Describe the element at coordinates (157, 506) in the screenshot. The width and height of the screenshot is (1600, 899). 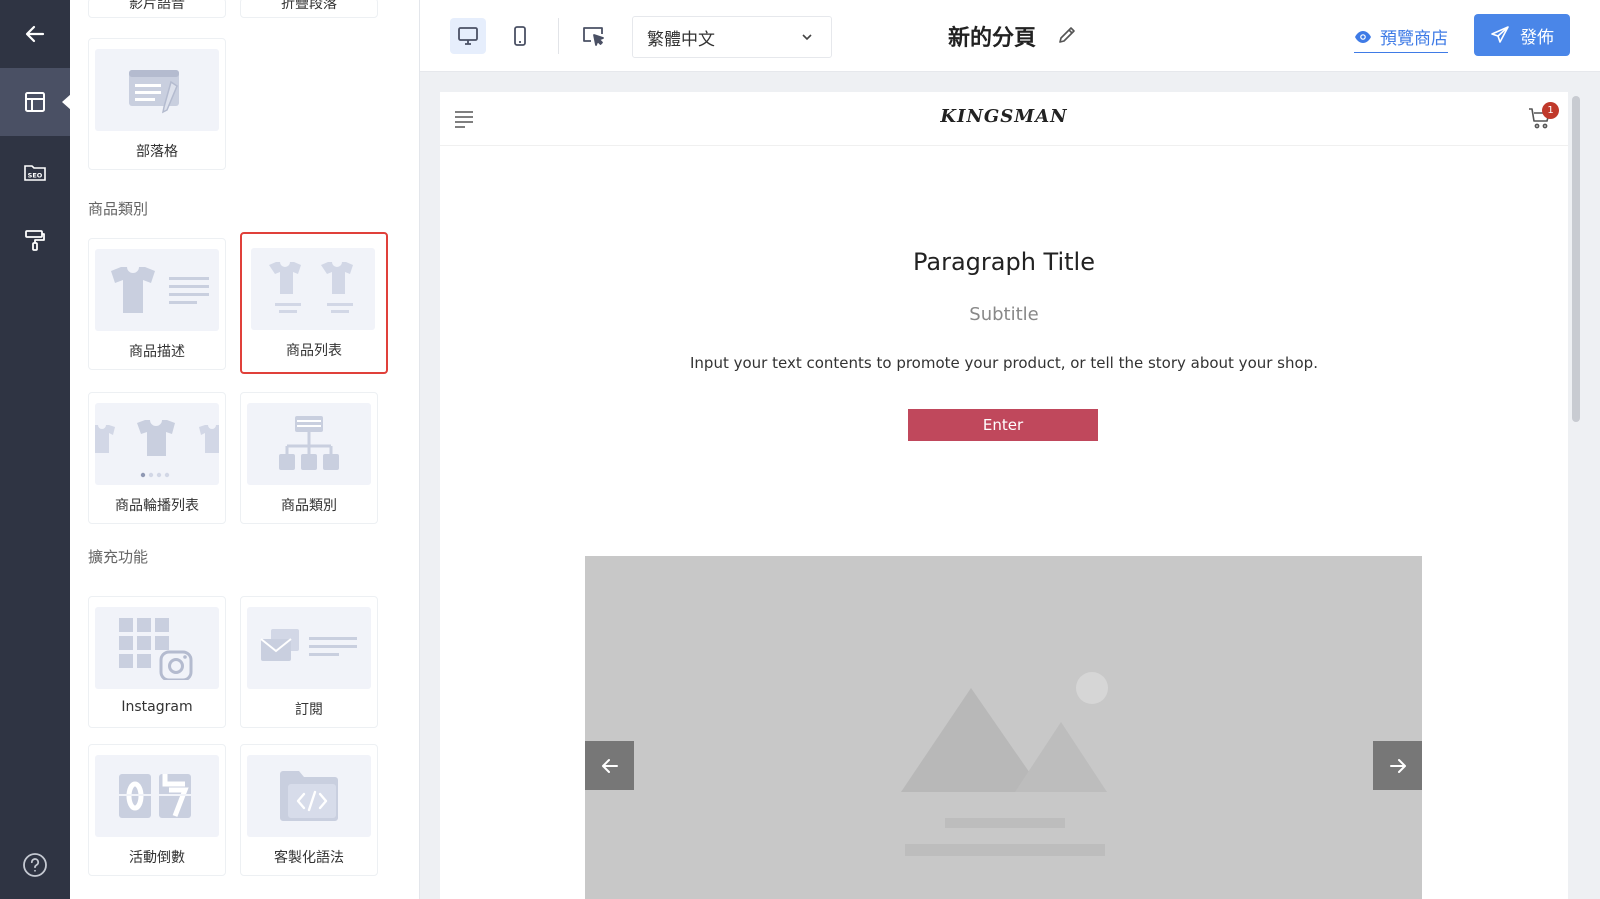
I see `widget-card-label: 商品輪播列表` at that location.